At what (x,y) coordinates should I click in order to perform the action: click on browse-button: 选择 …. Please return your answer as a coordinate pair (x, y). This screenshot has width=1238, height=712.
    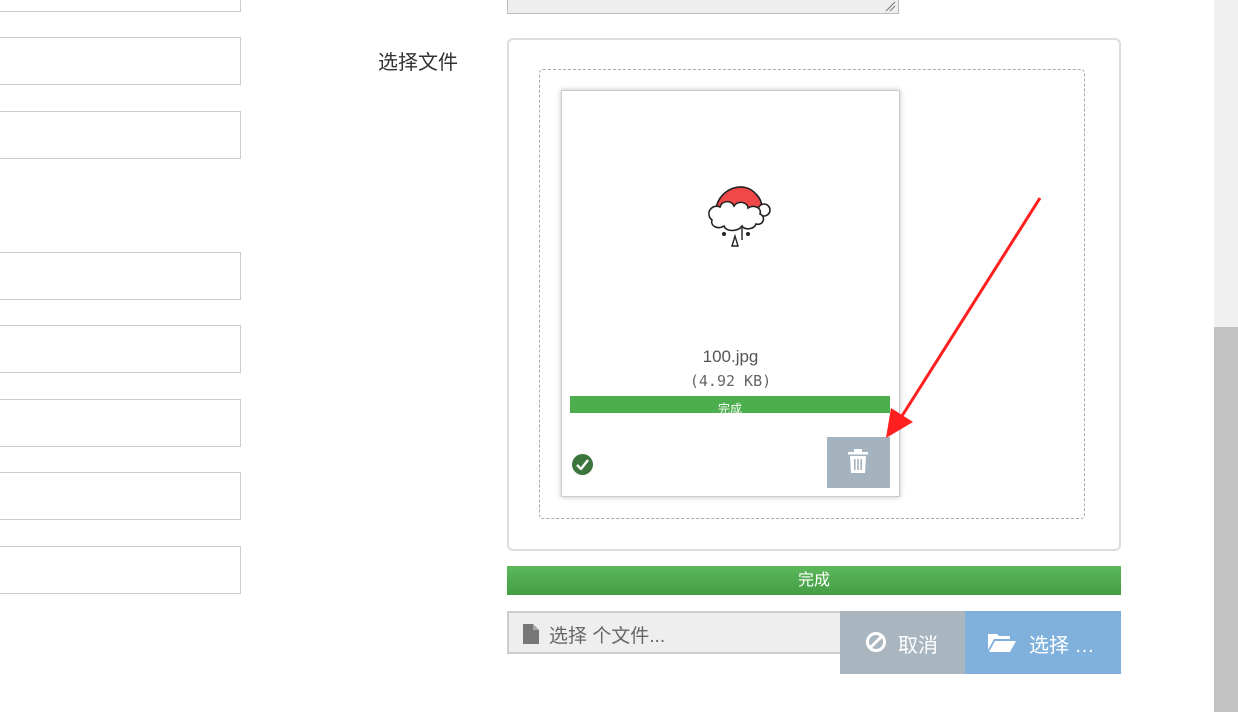
    Looking at the image, I should click on (1043, 642).